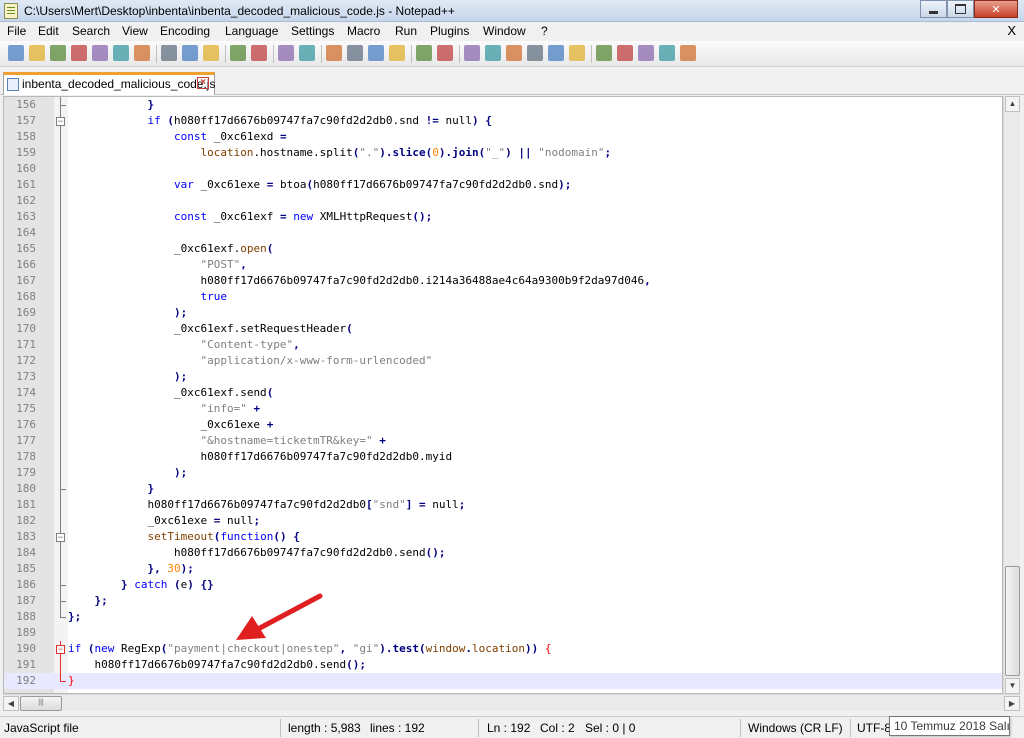 The height and width of the screenshot is (738, 1024). Describe the element at coordinates (91, 31) in the screenshot. I see `menu-search: Search` at that location.